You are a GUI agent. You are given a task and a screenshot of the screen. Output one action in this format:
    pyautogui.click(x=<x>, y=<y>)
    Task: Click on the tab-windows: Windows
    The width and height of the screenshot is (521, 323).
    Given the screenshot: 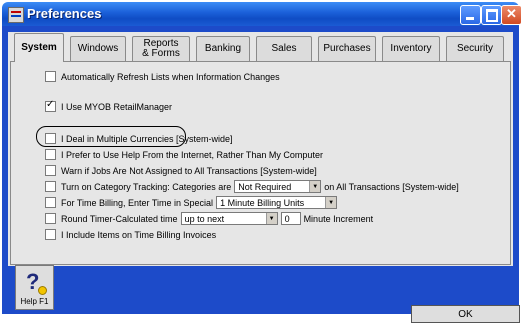 What is the action you would take?
    pyautogui.click(x=98, y=48)
    